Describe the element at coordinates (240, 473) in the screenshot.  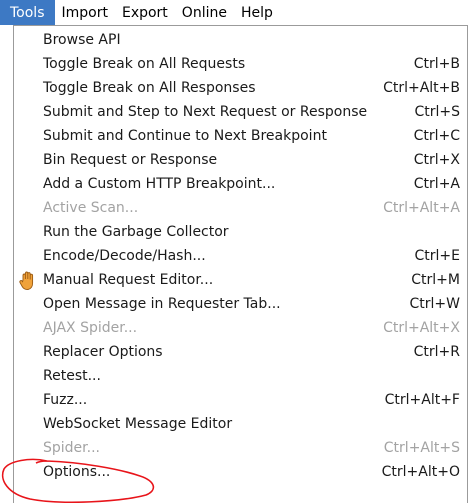
I see `menu-item-options: Options... Ctrl+Alt+O` at that location.